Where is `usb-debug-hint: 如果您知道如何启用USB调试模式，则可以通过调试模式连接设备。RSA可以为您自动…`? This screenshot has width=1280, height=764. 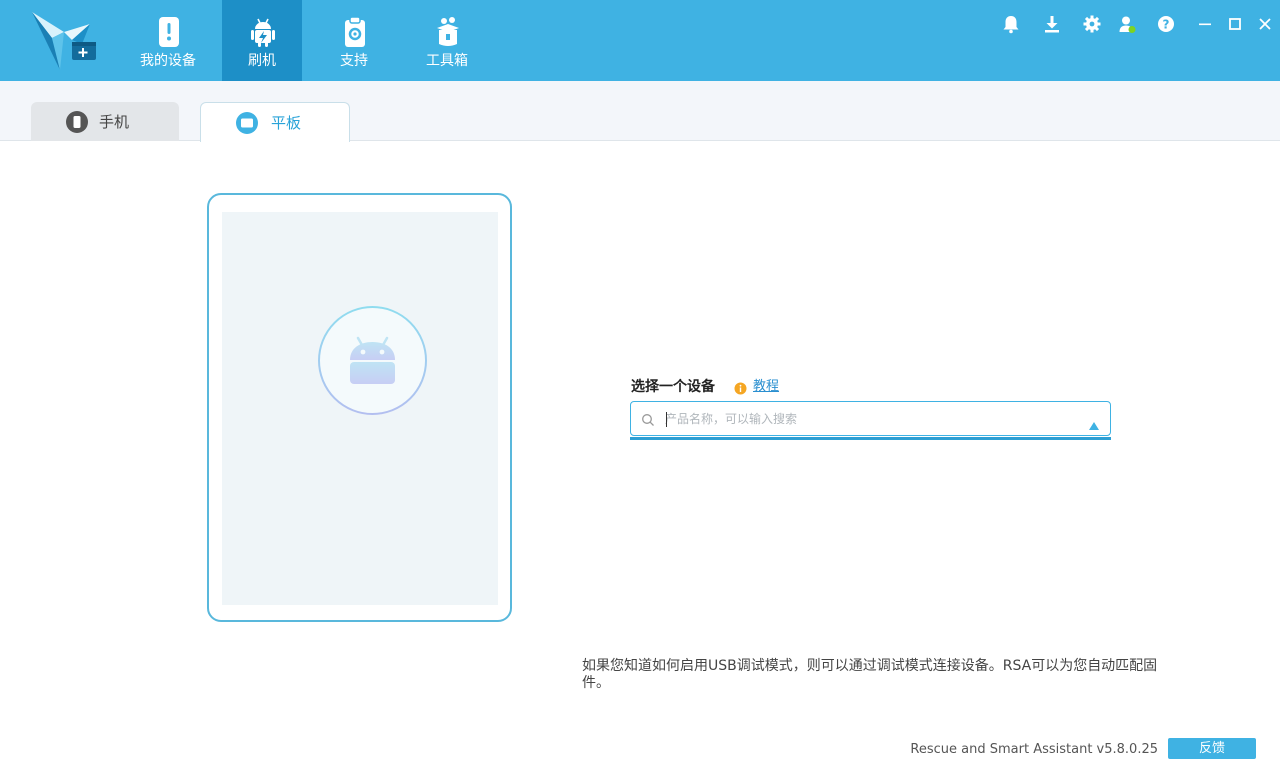 usb-debug-hint: 如果您知道如何启用USB调试模式，则可以通过调试模式连接设备。RSA可以为您自动… is located at coordinates (870, 674).